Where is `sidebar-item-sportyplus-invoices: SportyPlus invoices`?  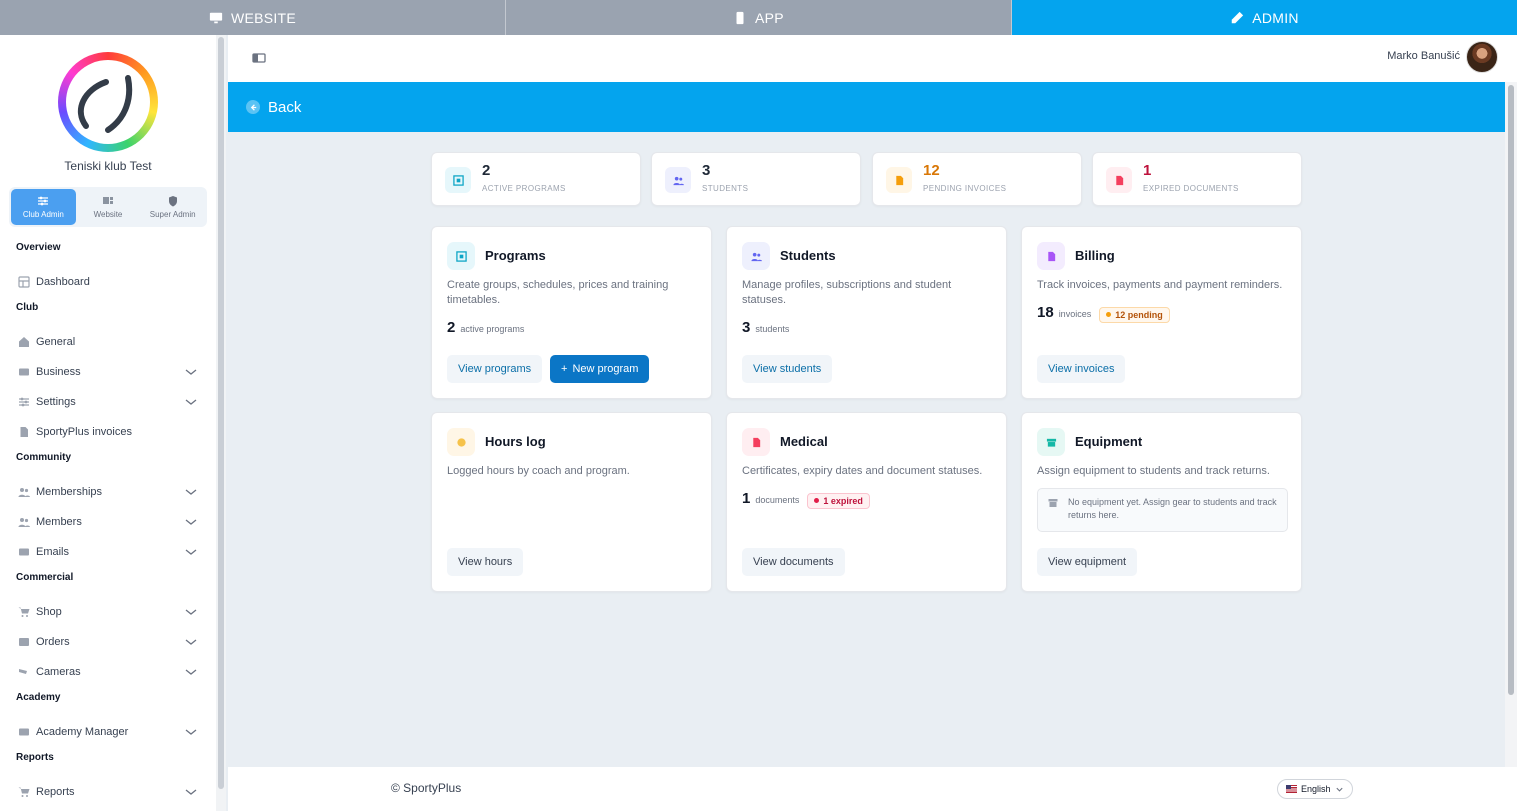
sidebar-item-sportyplus-invoices: SportyPlus invoices is located at coordinates (108, 432).